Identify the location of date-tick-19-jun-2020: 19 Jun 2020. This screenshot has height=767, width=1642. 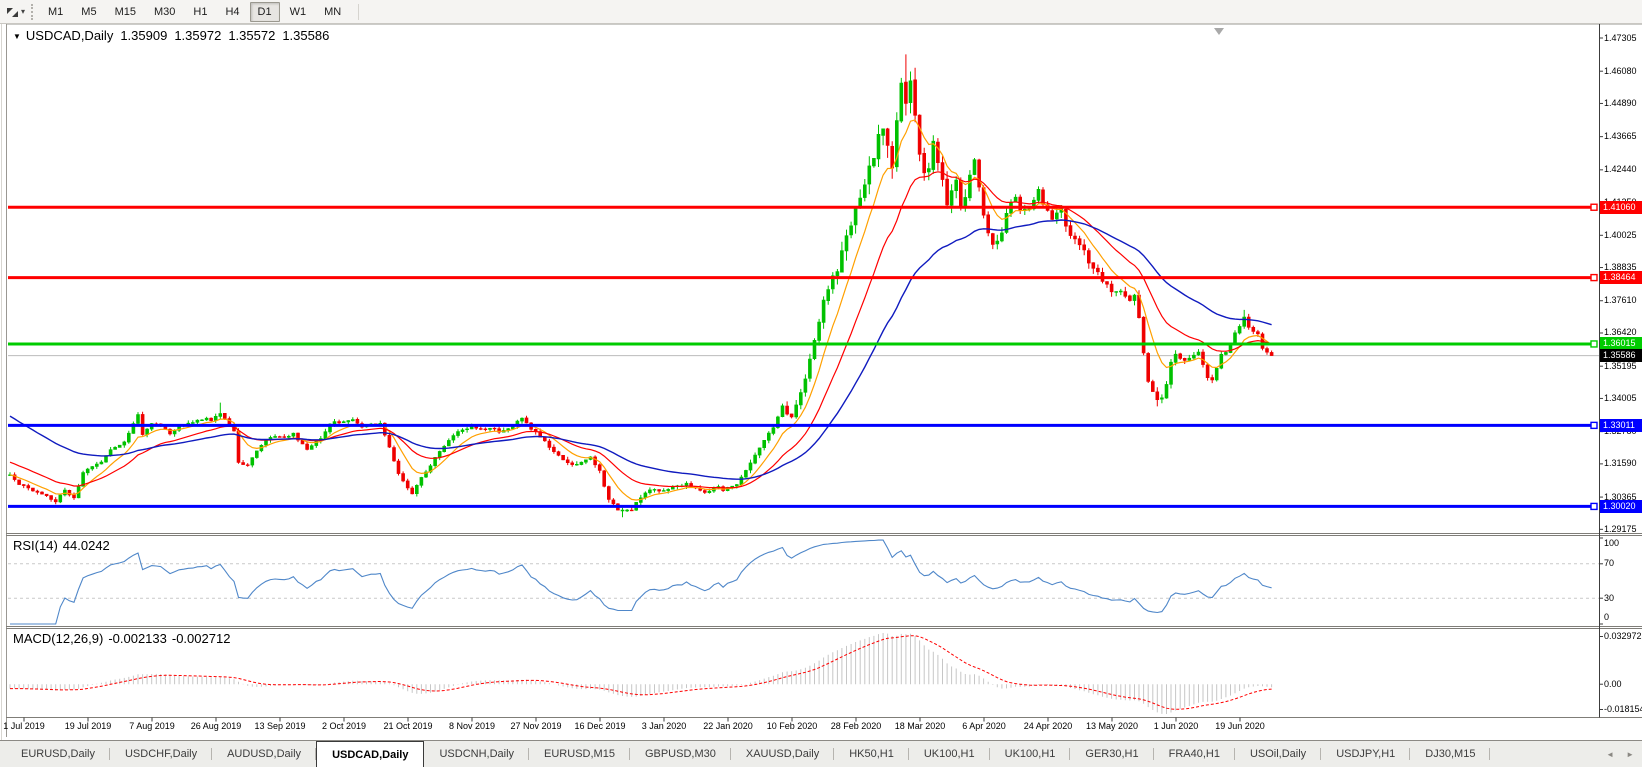
(1240, 726).